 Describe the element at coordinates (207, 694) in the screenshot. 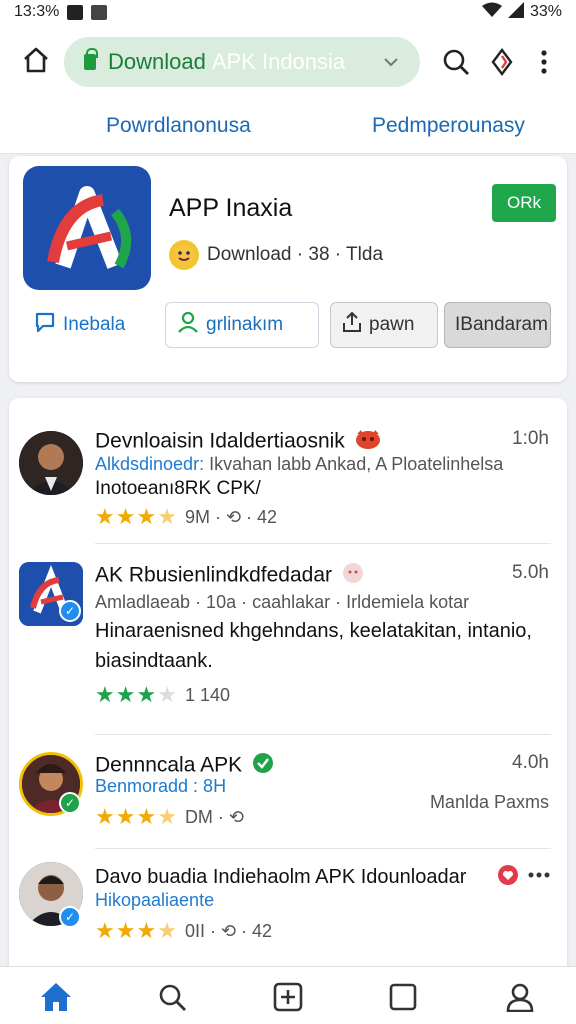

I see `post-stats-text: 1 140` at that location.